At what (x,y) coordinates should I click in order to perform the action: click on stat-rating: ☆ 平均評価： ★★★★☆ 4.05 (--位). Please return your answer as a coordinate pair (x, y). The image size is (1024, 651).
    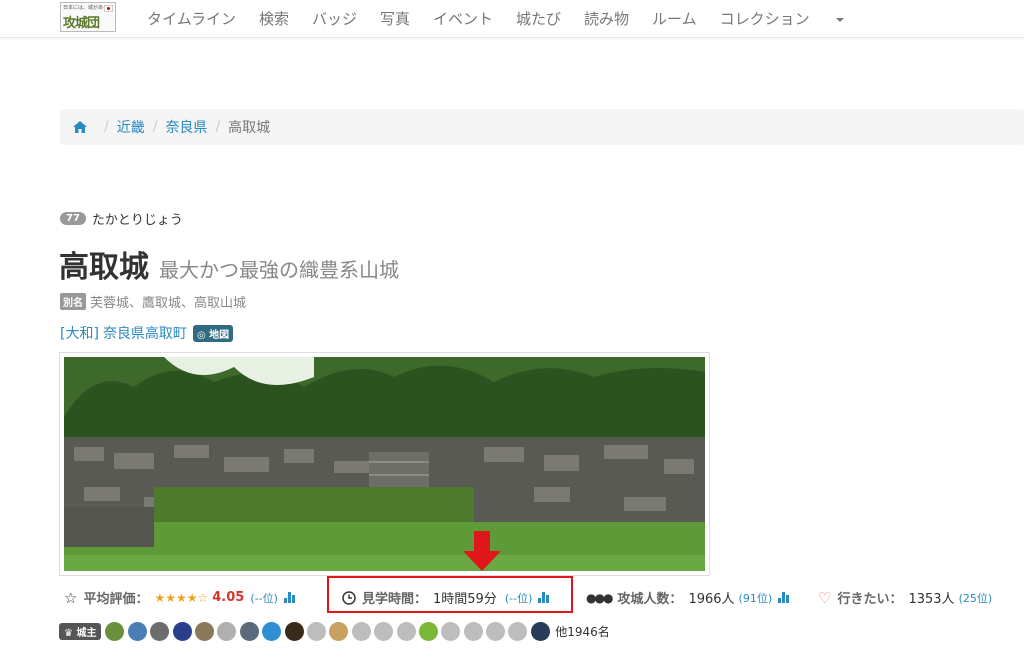
    Looking at the image, I should click on (179, 597).